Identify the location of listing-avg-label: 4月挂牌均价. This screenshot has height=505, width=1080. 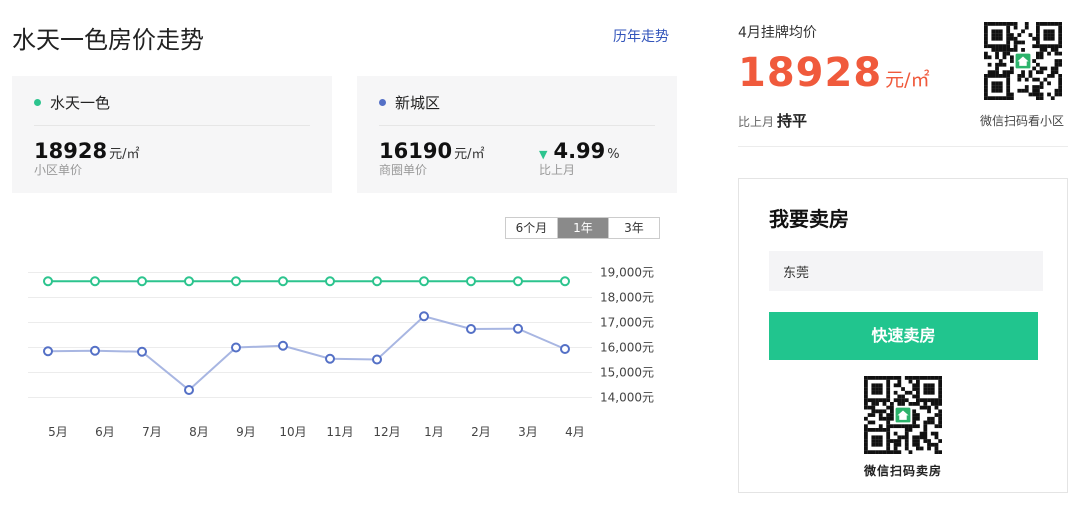
(777, 33).